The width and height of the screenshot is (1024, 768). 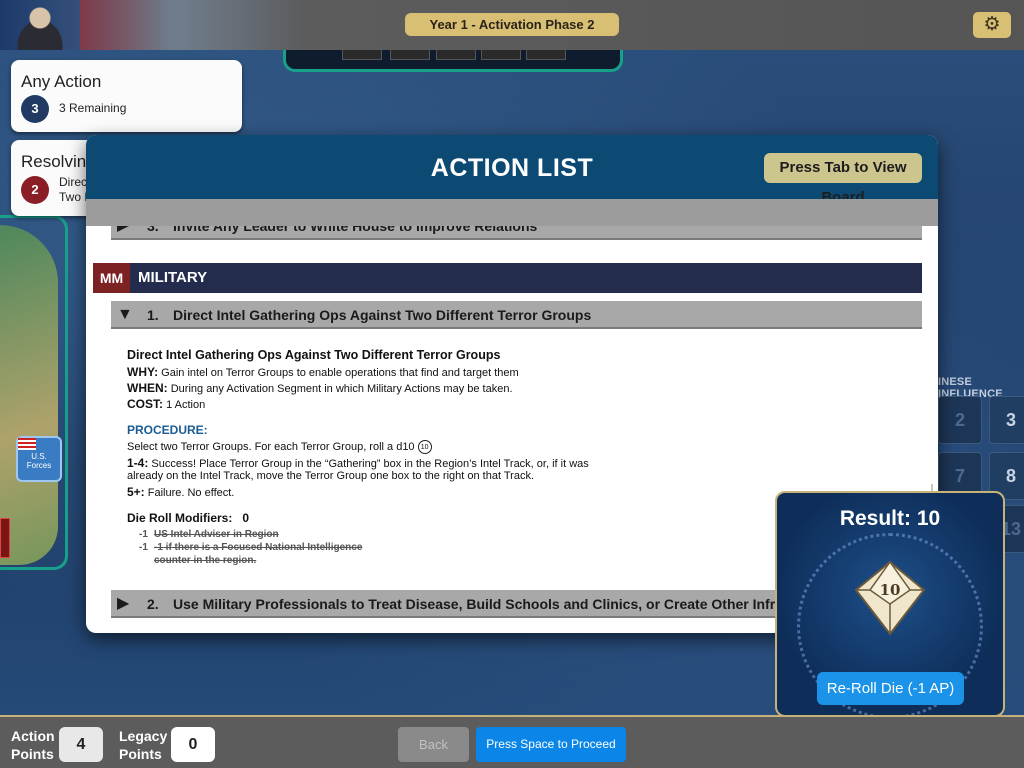 What do you see at coordinates (193, 744) in the screenshot?
I see `legacy-points-value: 0` at bounding box center [193, 744].